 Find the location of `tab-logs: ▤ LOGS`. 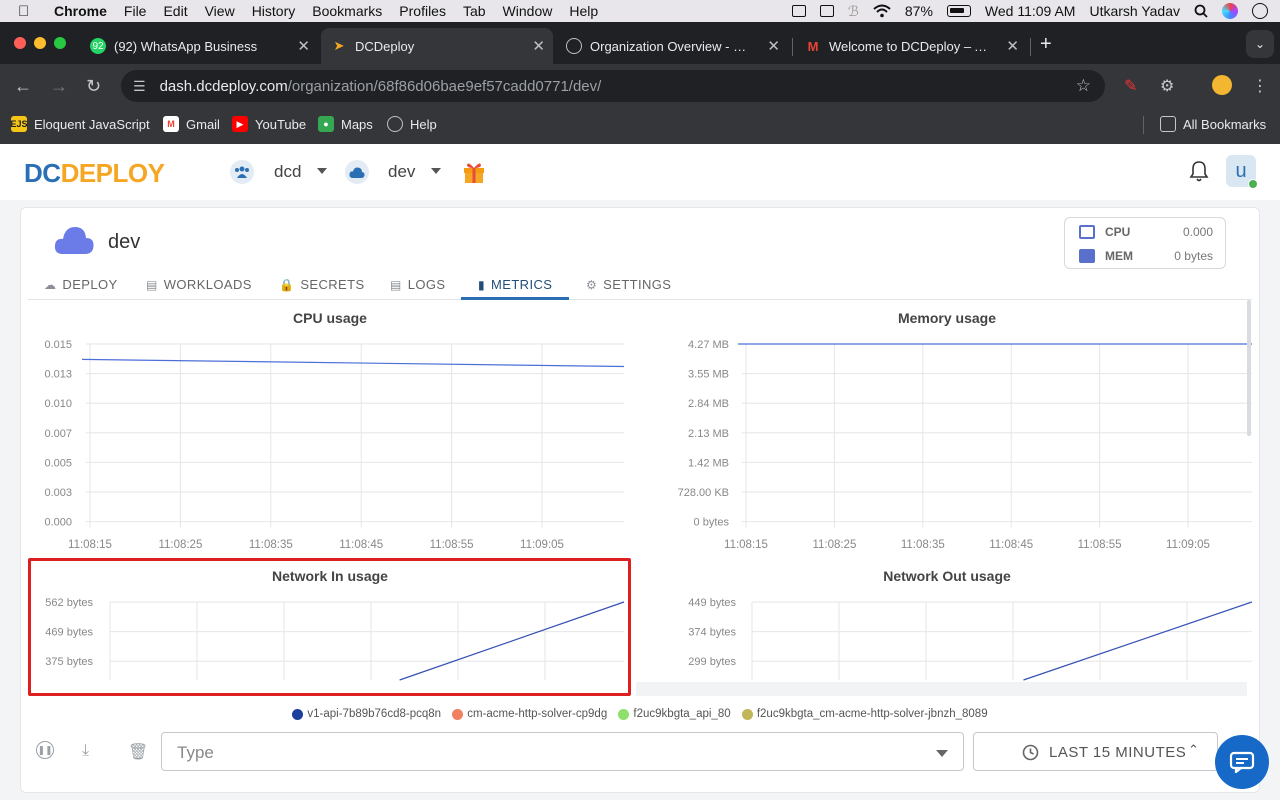

tab-logs: ▤ LOGS is located at coordinates (417, 284).